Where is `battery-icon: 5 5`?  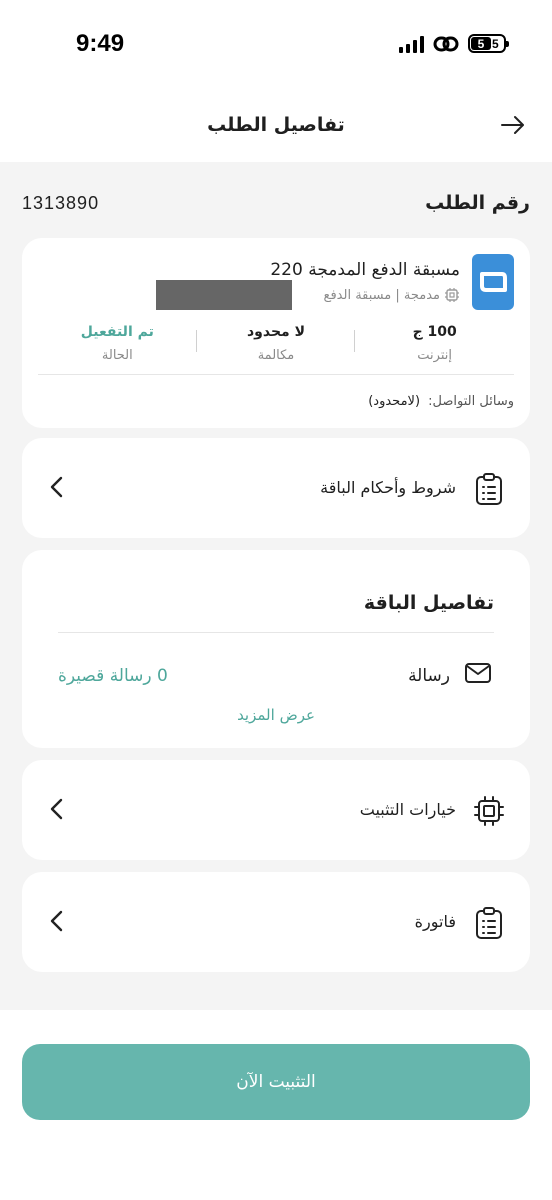
battery-icon: 5 5 is located at coordinates (488, 43).